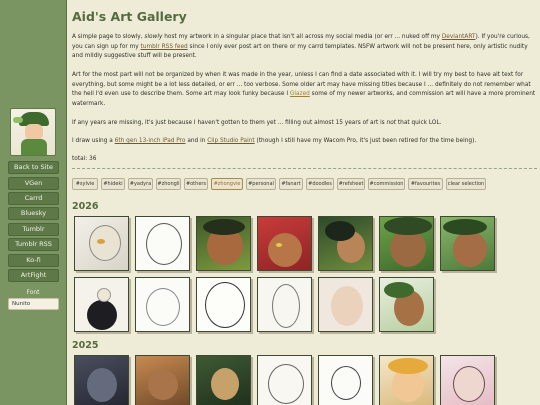  What do you see at coordinates (261, 184) in the screenshot?
I see `tag-personal: #personal` at bounding box center [261, 184].